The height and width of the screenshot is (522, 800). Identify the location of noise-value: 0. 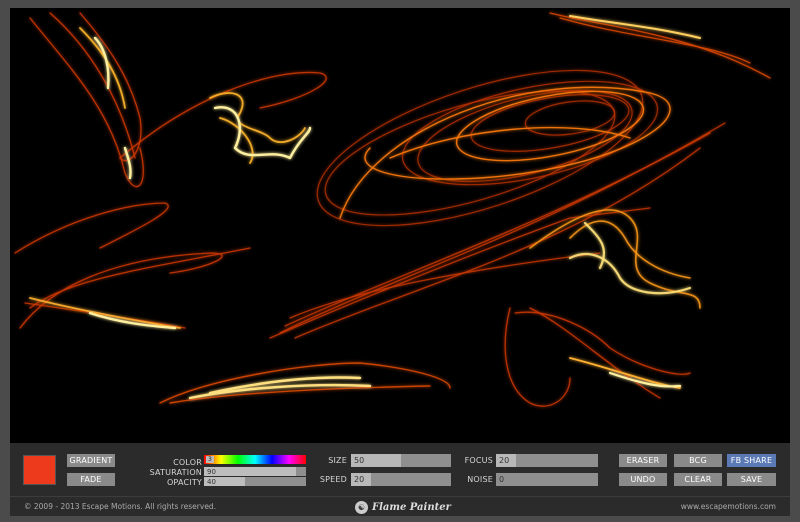
(502, 479).